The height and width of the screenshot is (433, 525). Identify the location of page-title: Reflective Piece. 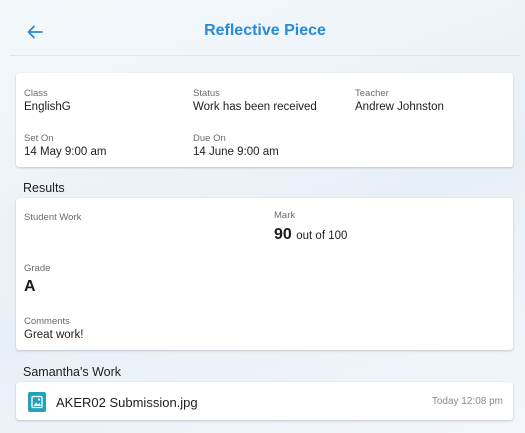
(265, 30).